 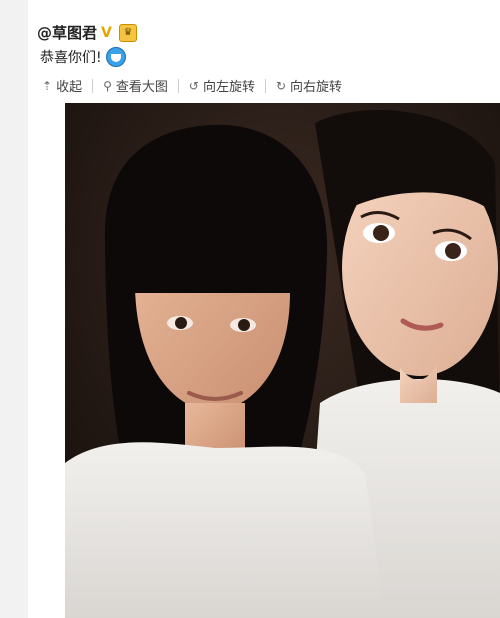 I want to click on arrow-up-icon: ⇡, so click(x=47, y=85).